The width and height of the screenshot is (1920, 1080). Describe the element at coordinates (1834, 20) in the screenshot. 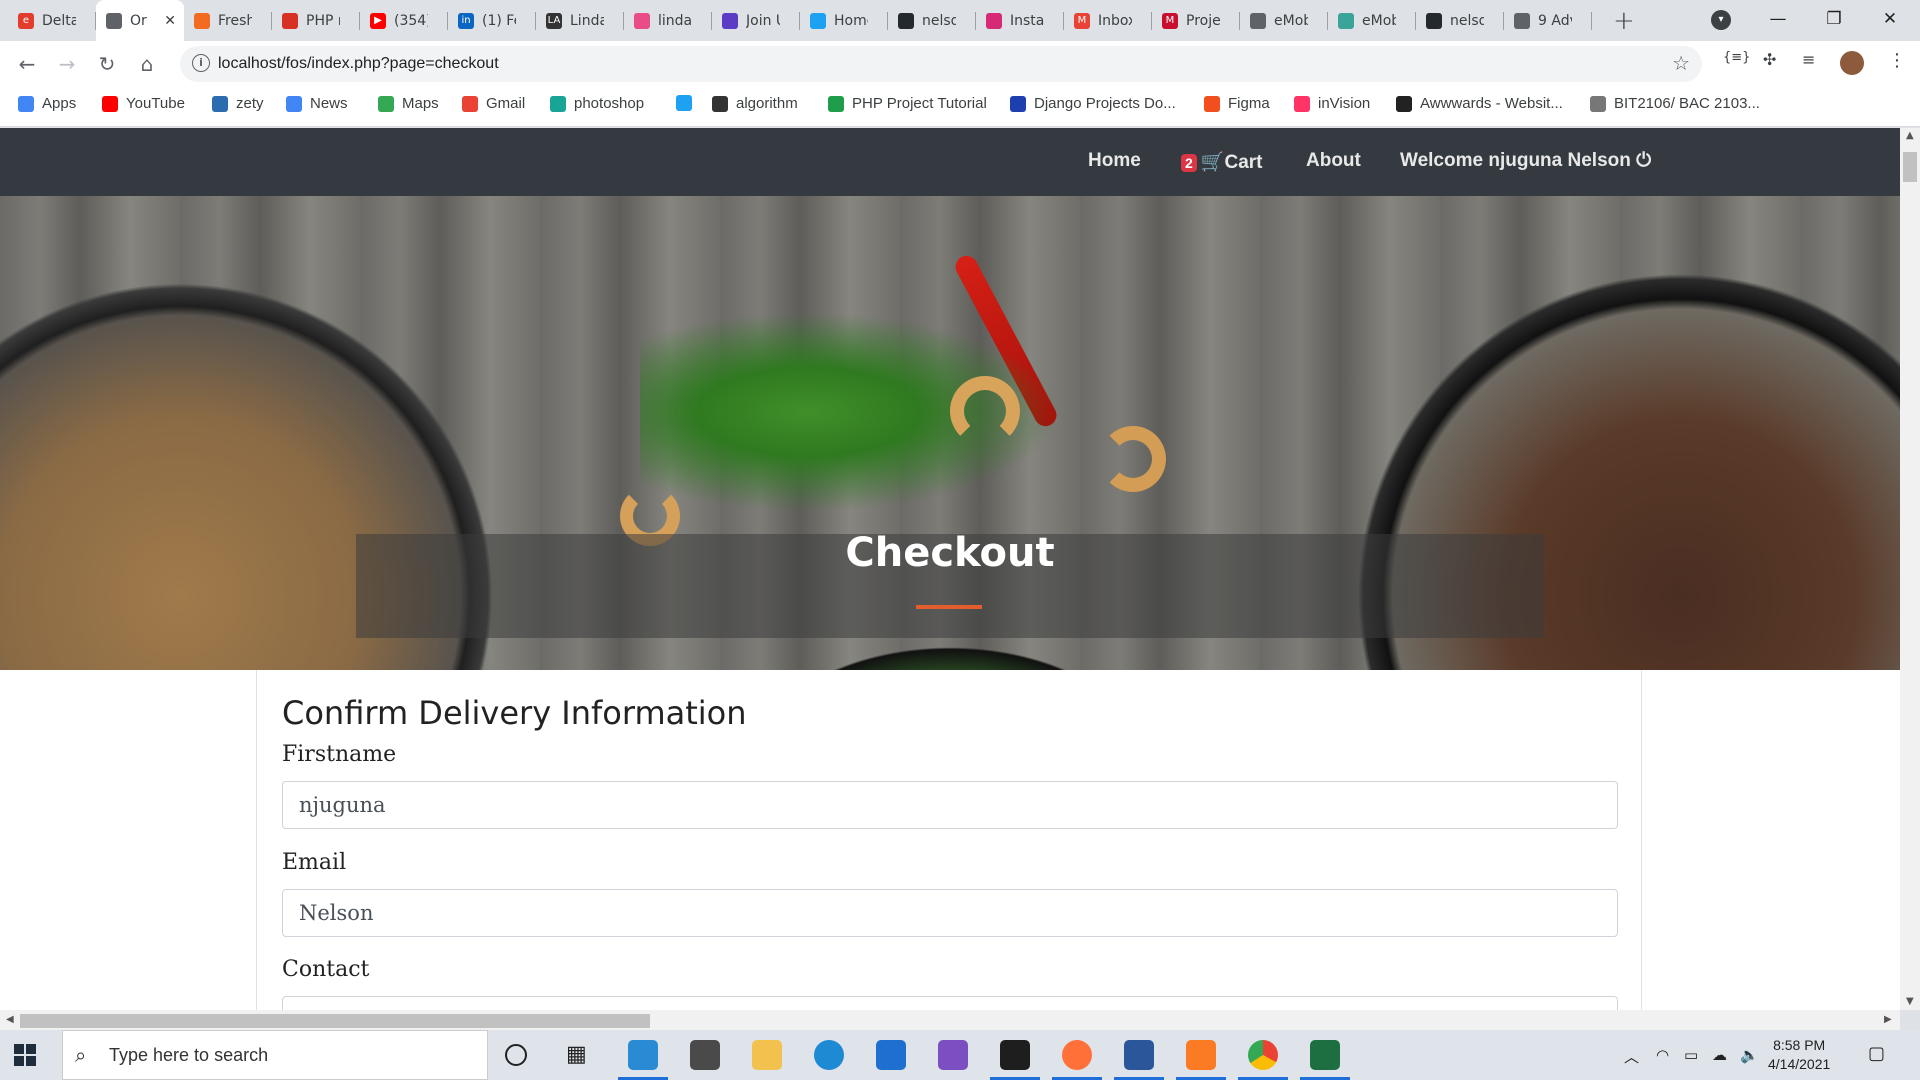

I see `maximize-button: ❐` at that location.